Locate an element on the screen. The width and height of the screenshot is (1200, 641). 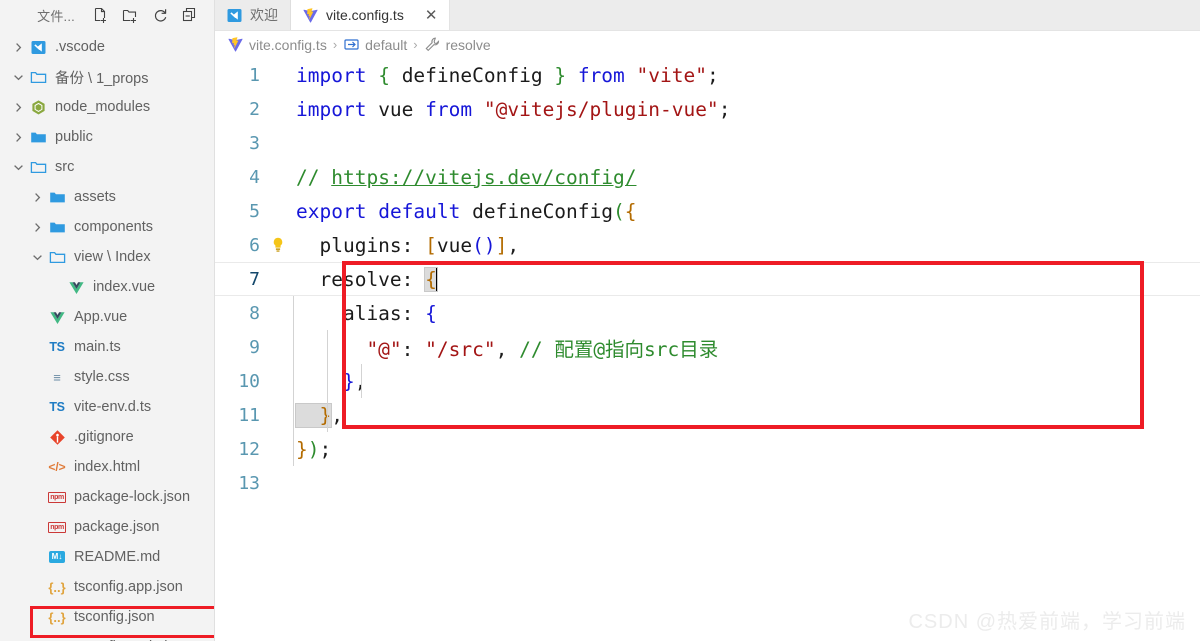
file-tree-item-label: App.vue is located at coordinates (101, 317).